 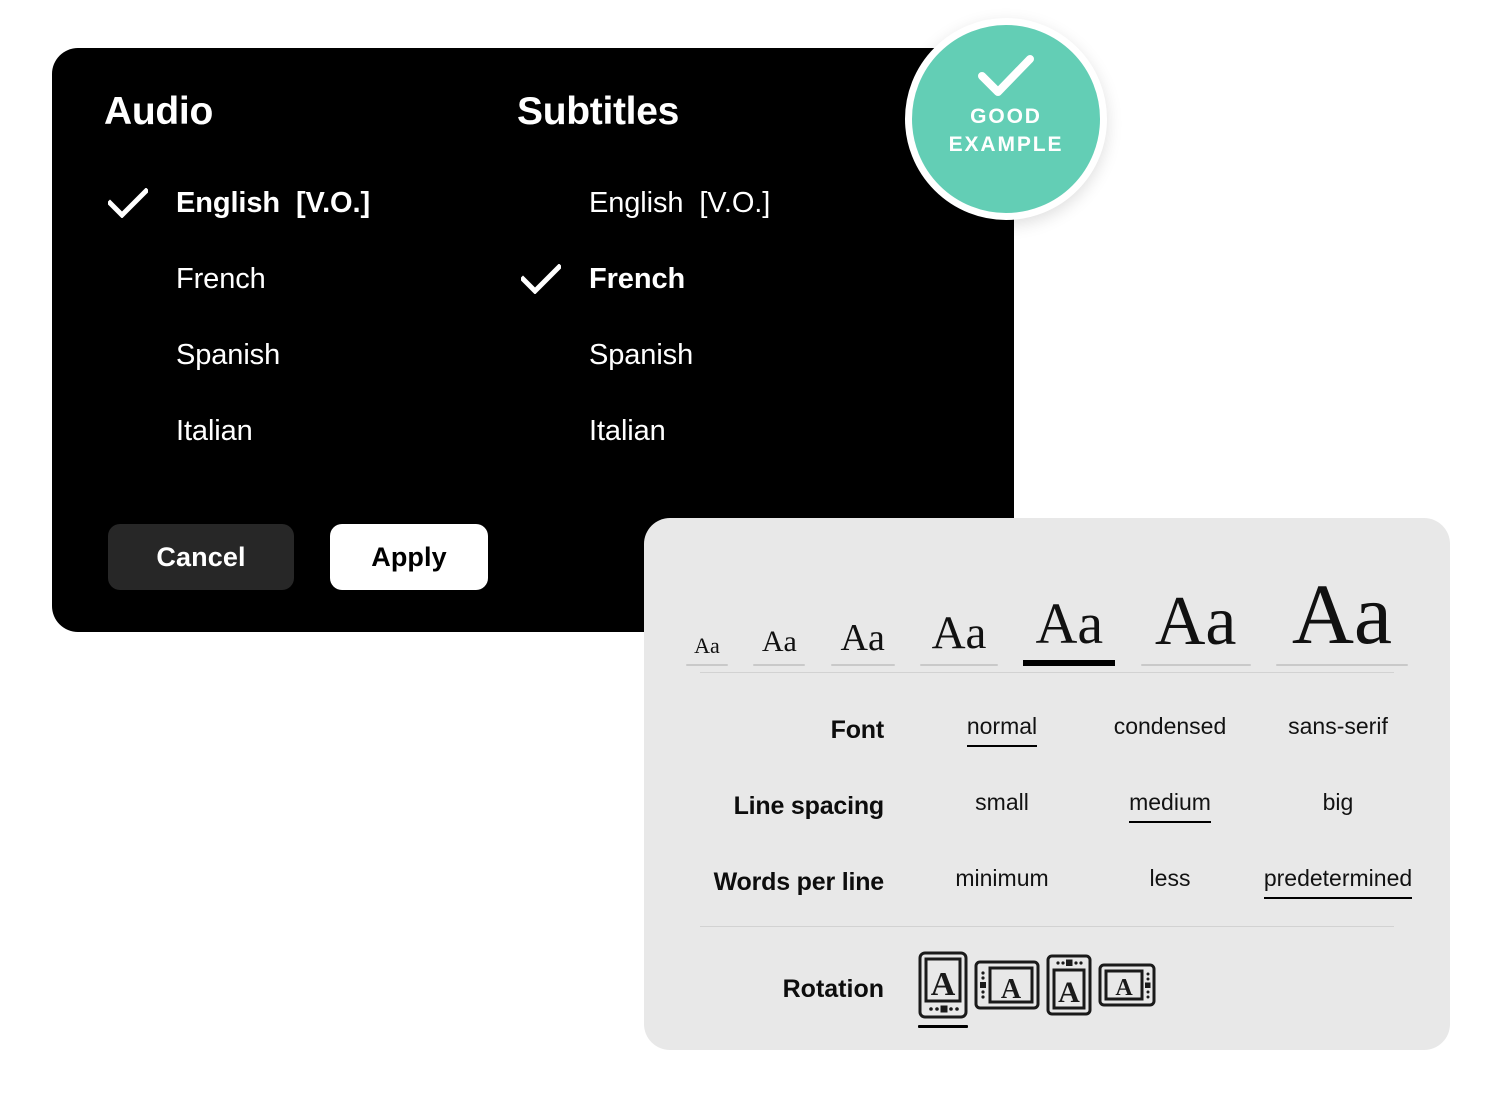 I want to click on setting-label-font: Font, so click(x=857, y=729).